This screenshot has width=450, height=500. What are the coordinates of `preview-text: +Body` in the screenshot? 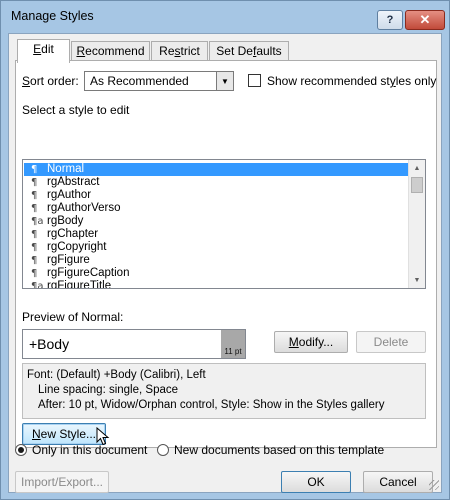 It's located at (49, 344).